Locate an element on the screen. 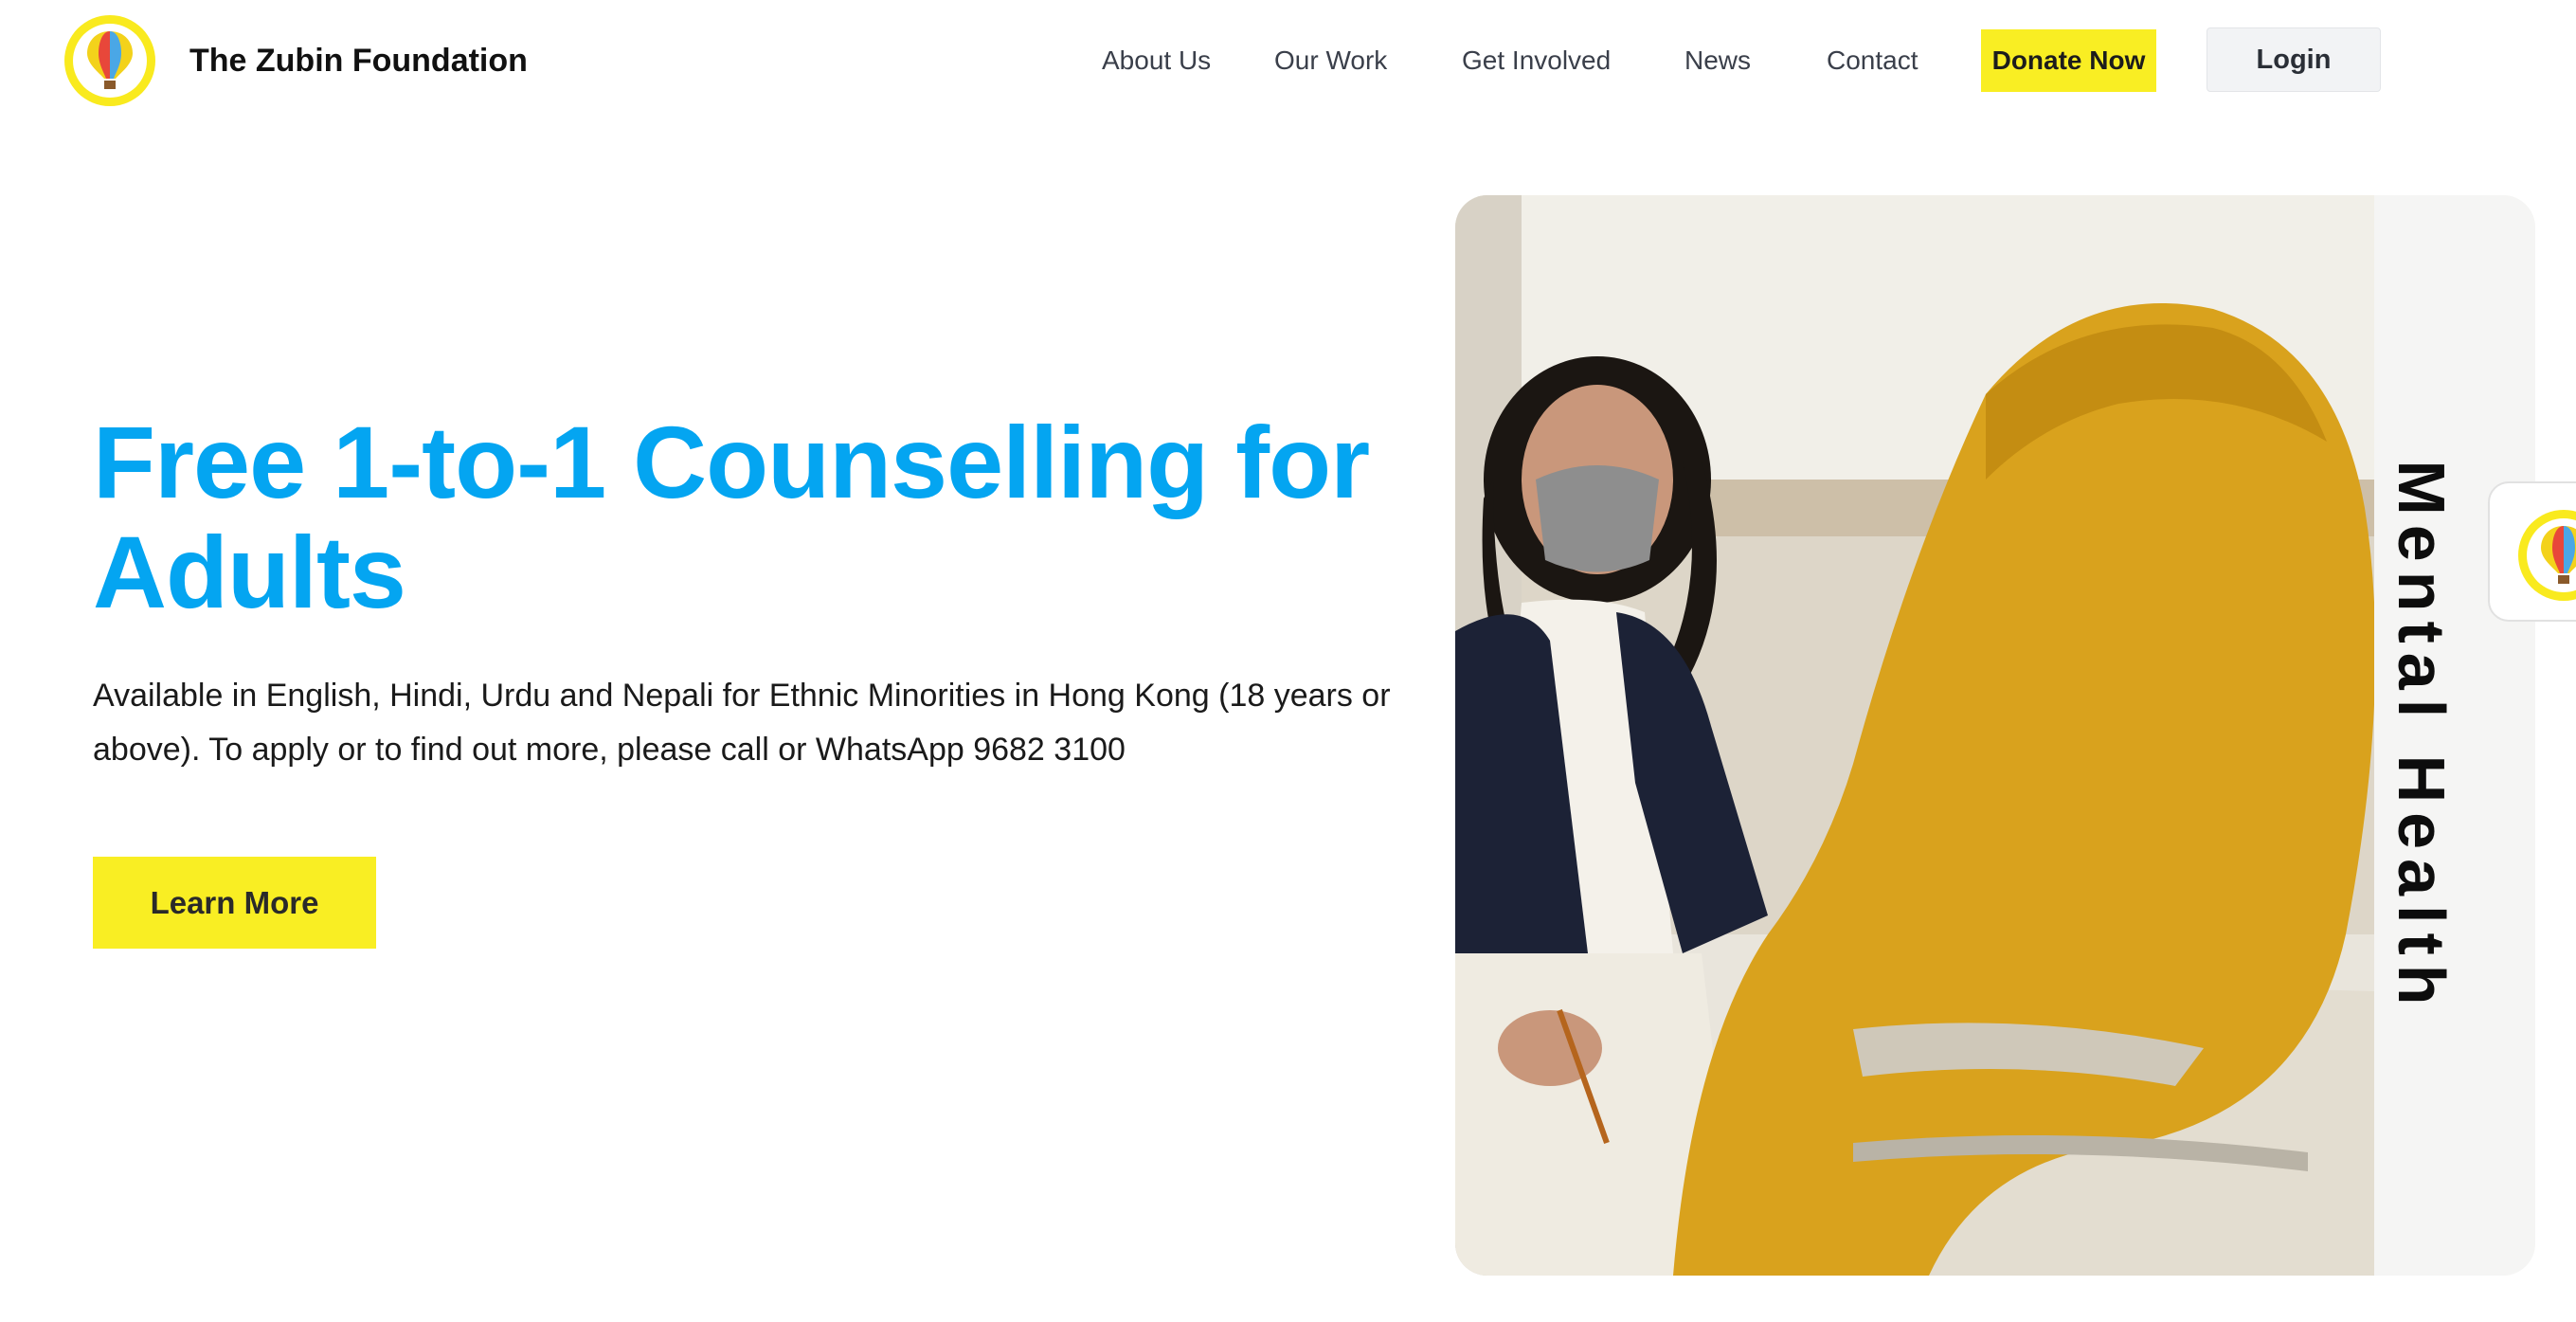  nav-our-work: Our Work is located at coordinates (1330, 61).